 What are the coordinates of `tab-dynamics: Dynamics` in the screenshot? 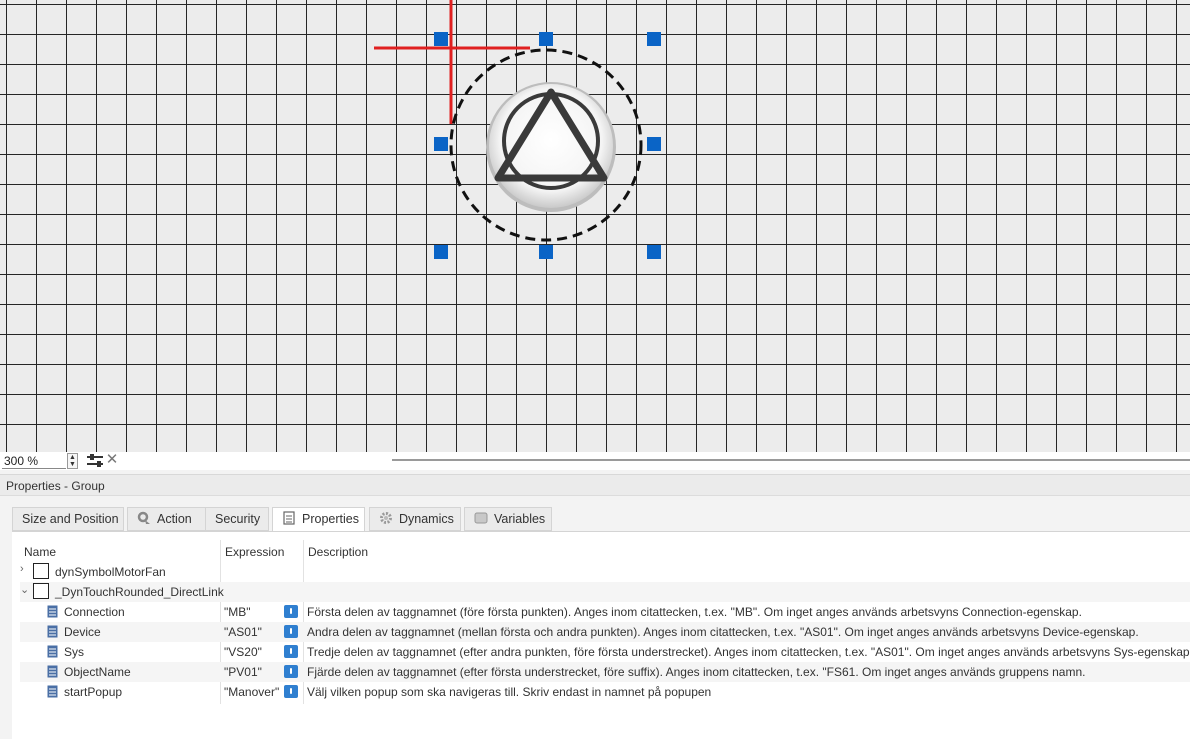 It's located at (415, 519).